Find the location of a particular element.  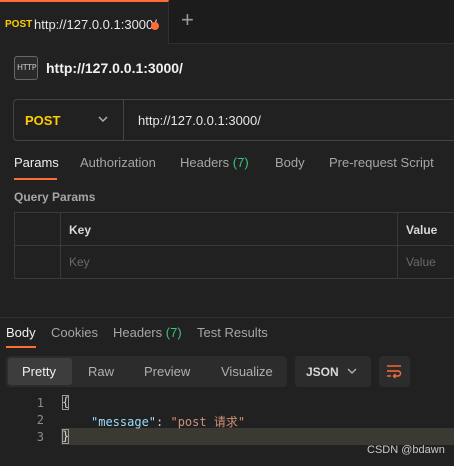

tab-authorization: Authorization is located at coordinates (118, 162).